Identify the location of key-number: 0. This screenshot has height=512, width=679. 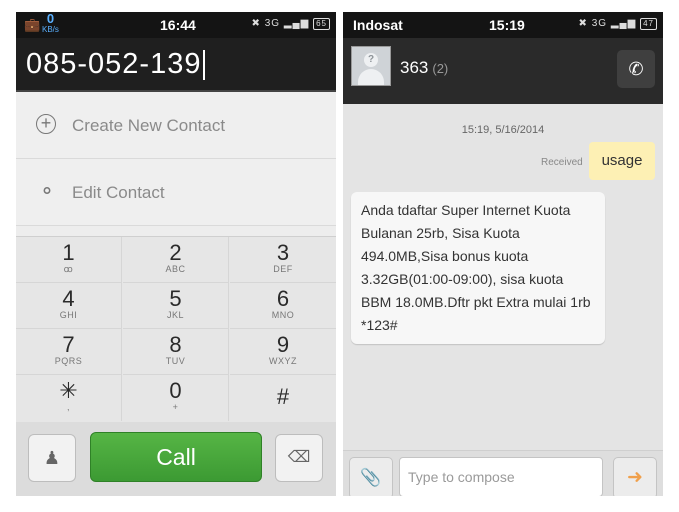
(175, 390).